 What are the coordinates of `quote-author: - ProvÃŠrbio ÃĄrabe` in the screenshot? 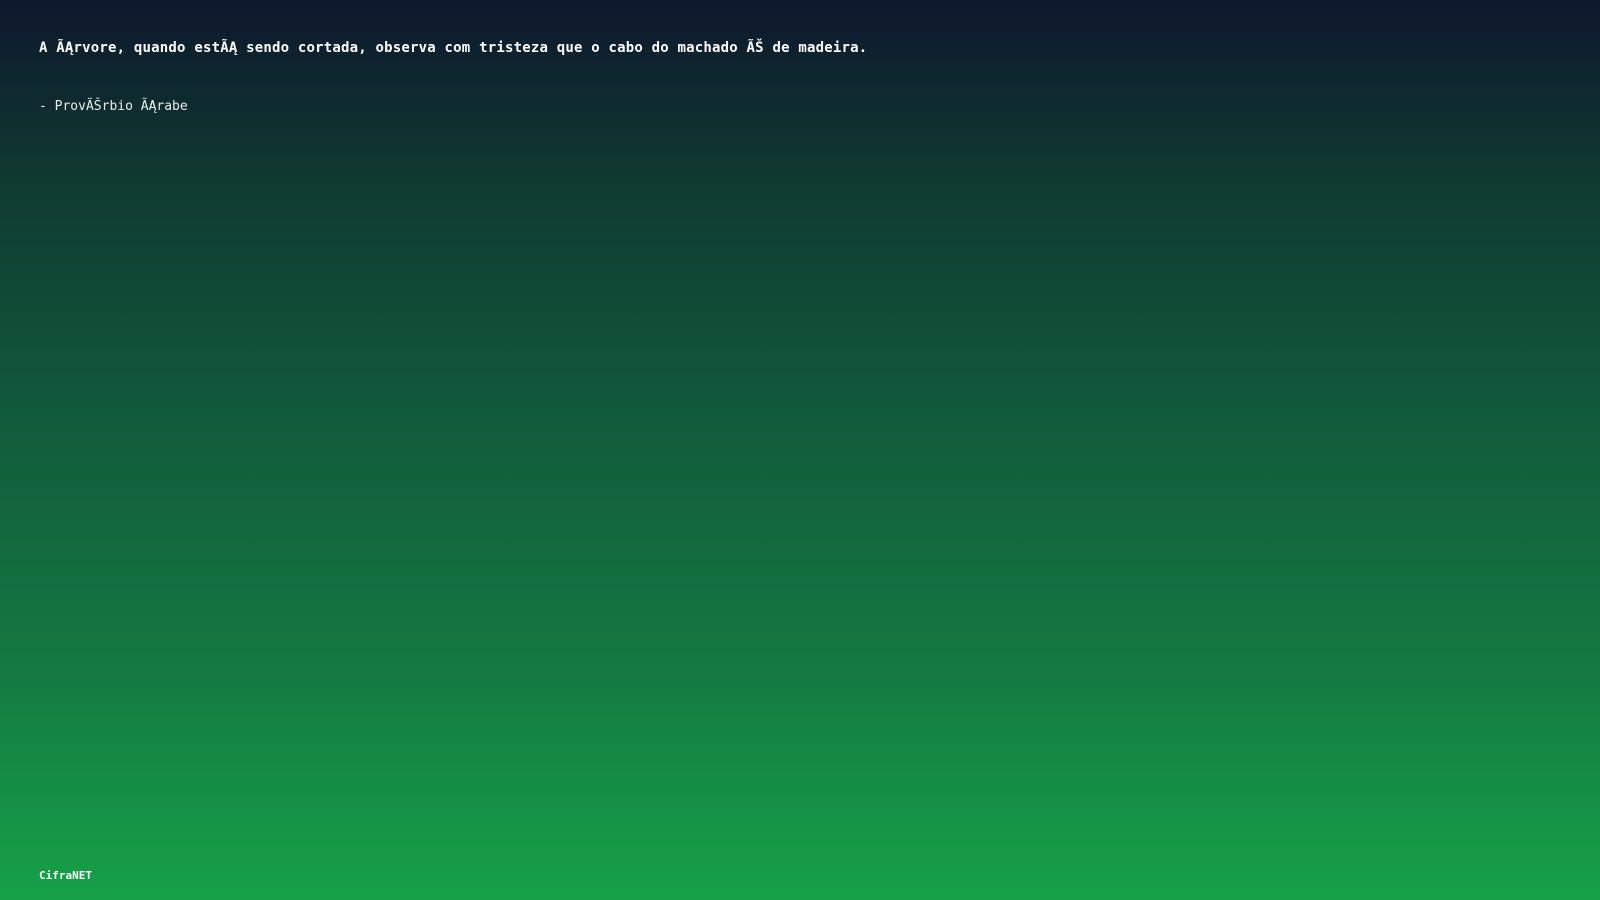 It's located at (113, 106).